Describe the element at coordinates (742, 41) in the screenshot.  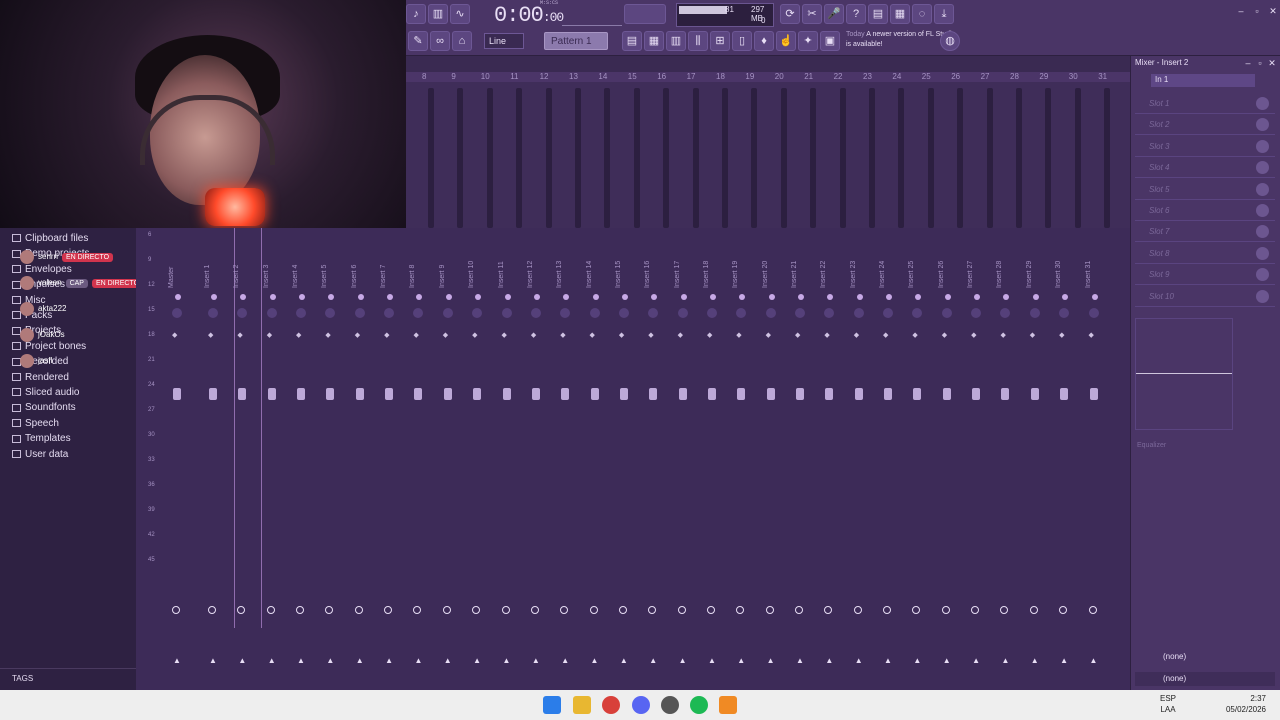
I see `browser-icon: ▯` at that location.